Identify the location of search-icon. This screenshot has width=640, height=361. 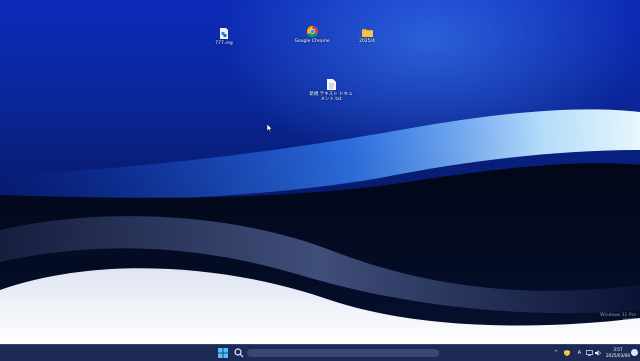
(239, 353).